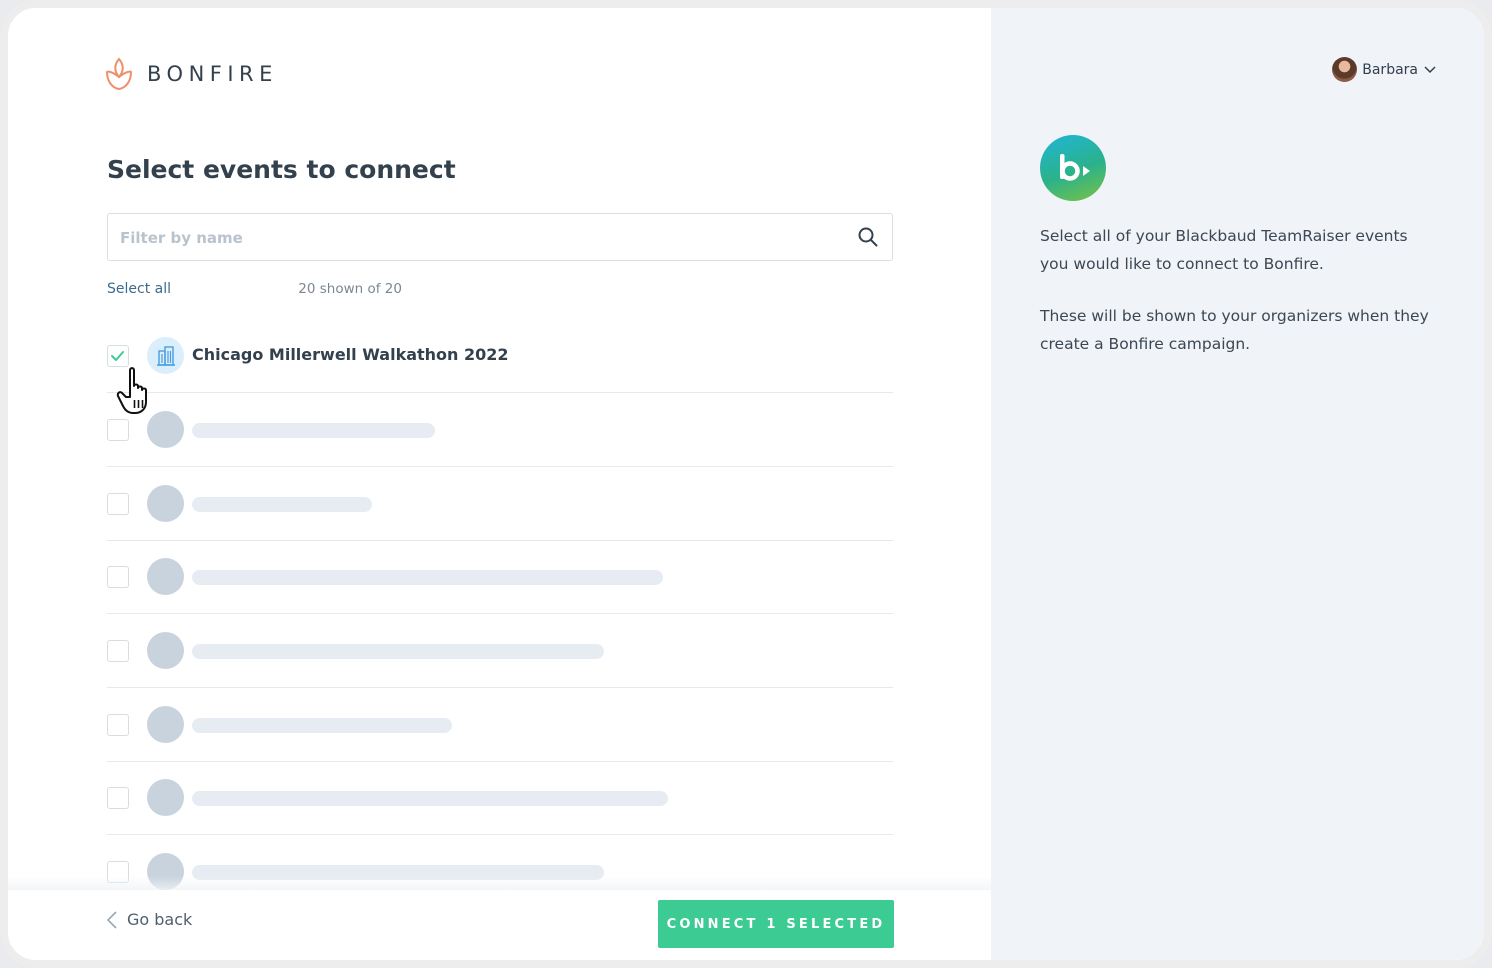 The width and height of the screenshot is (1492, 968). I want to click on blackbaud-logo-icon, so click(1073, 168).